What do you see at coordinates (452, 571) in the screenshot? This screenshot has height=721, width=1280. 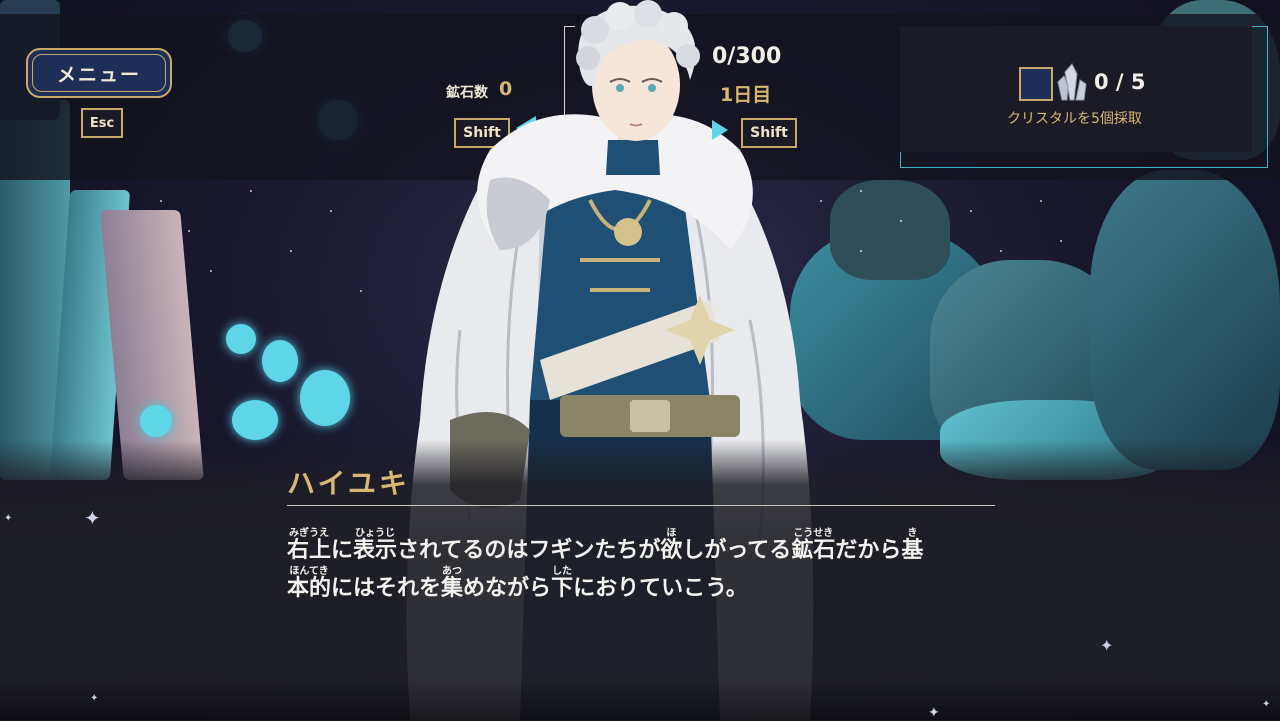 I see `furigana: あつ` at bounding box center [452, 571].